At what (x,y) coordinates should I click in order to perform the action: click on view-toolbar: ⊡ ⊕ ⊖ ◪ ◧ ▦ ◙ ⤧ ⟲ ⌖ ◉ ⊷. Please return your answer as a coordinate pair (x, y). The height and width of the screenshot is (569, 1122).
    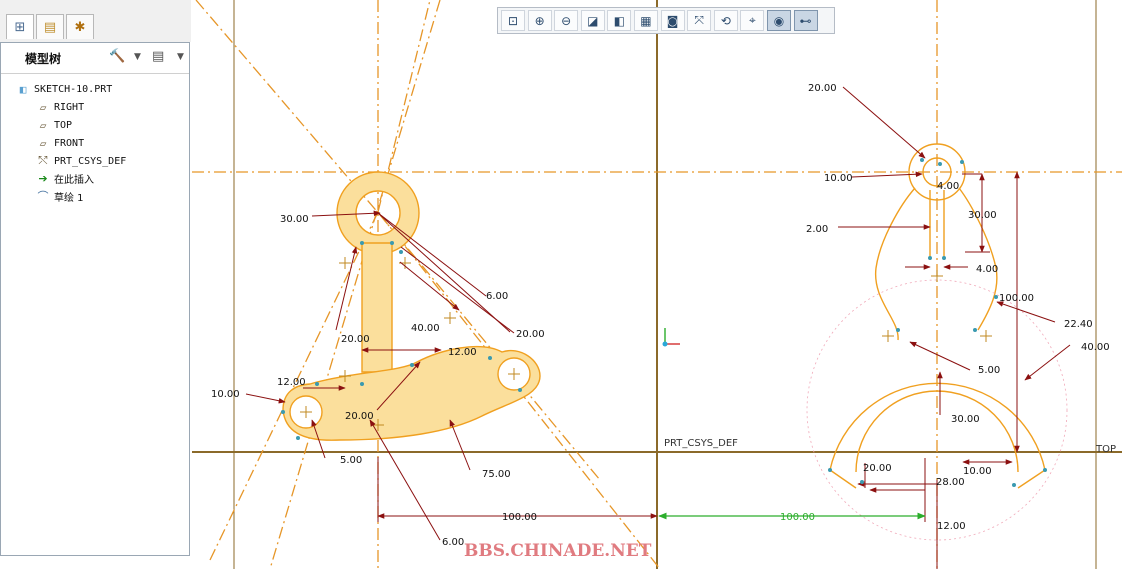
    Looking at the image, I should click on (666, 20).